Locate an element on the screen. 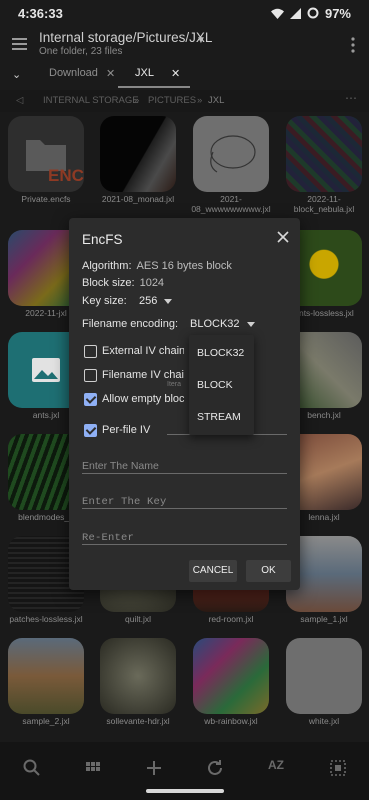 The height and width of the screenshot is (800, 369). file-name: sample_1.jxl is located at coordinates (324, 619).